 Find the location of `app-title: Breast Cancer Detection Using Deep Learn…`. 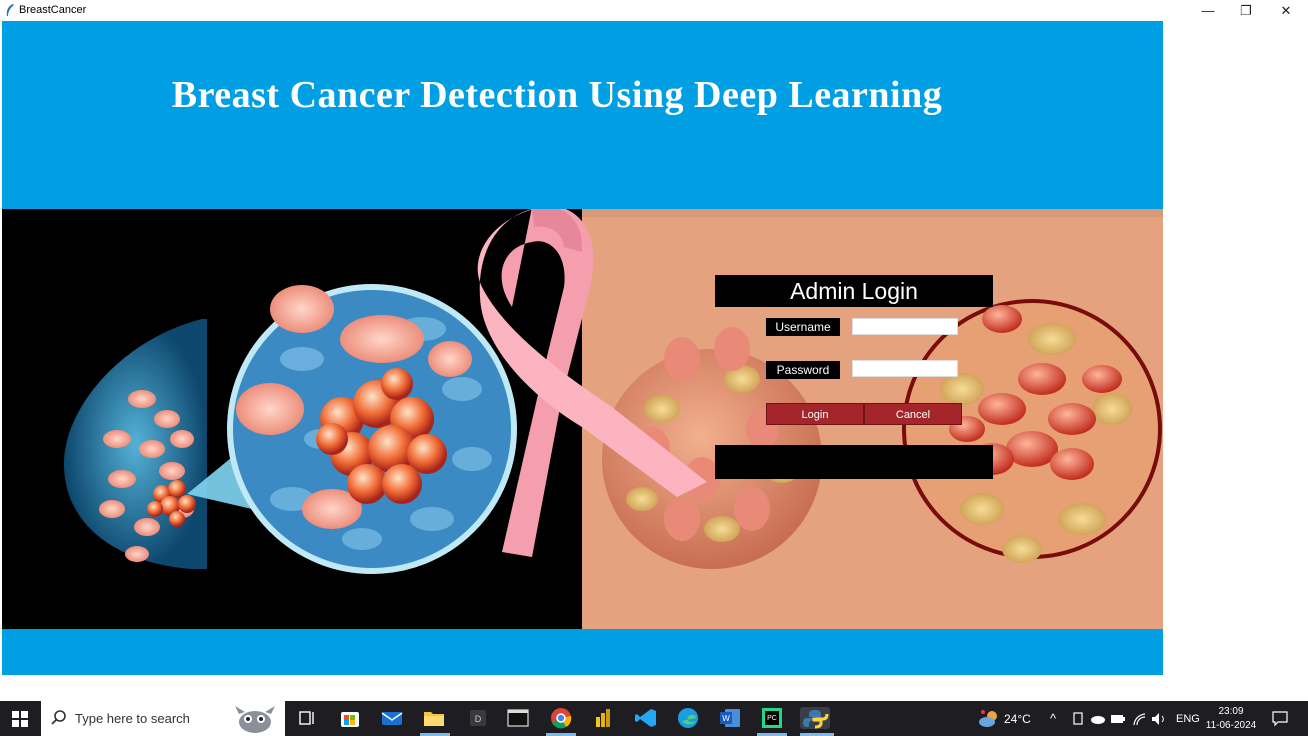

app-title: Breast Cancer Detection Using Deep Learn… is located at coordinates (557, 95).